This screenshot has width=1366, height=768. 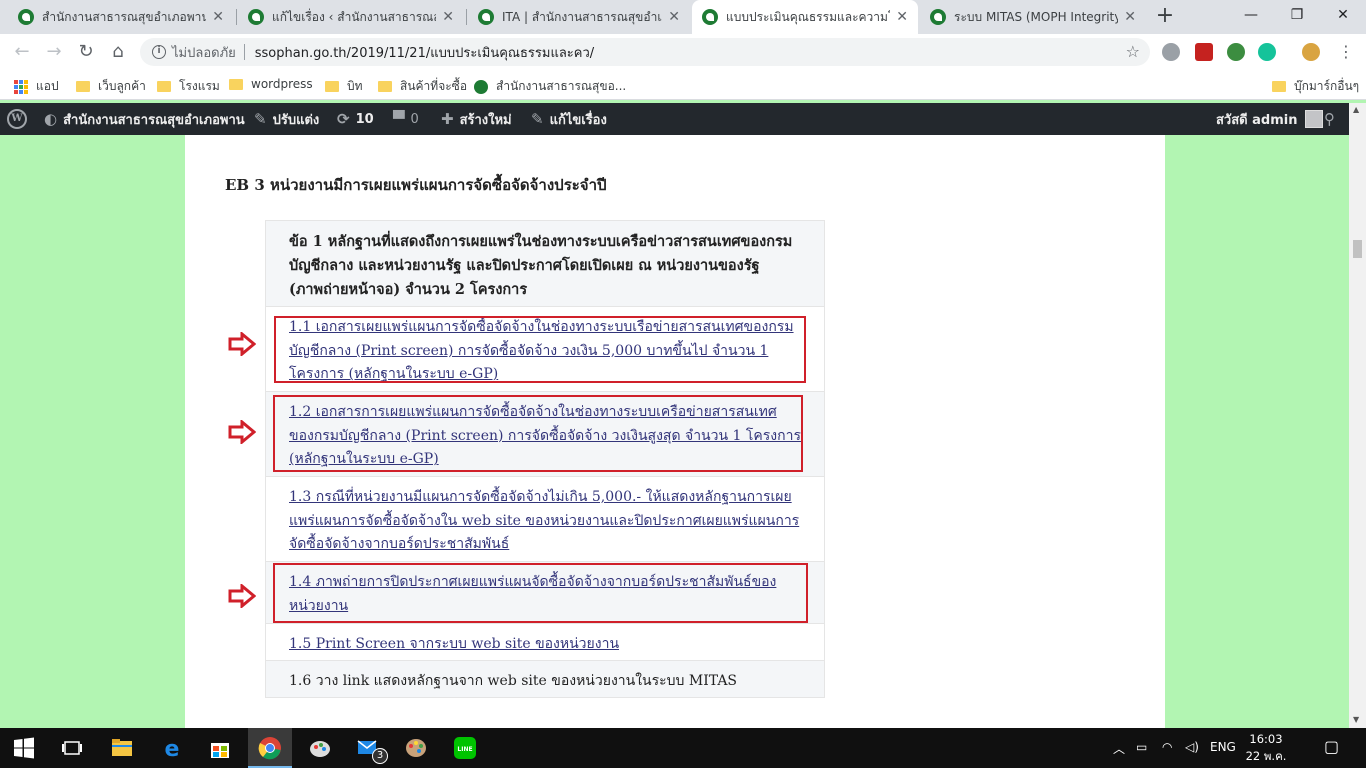 I want to click on task-view-icon, so click(x=72, y=748).